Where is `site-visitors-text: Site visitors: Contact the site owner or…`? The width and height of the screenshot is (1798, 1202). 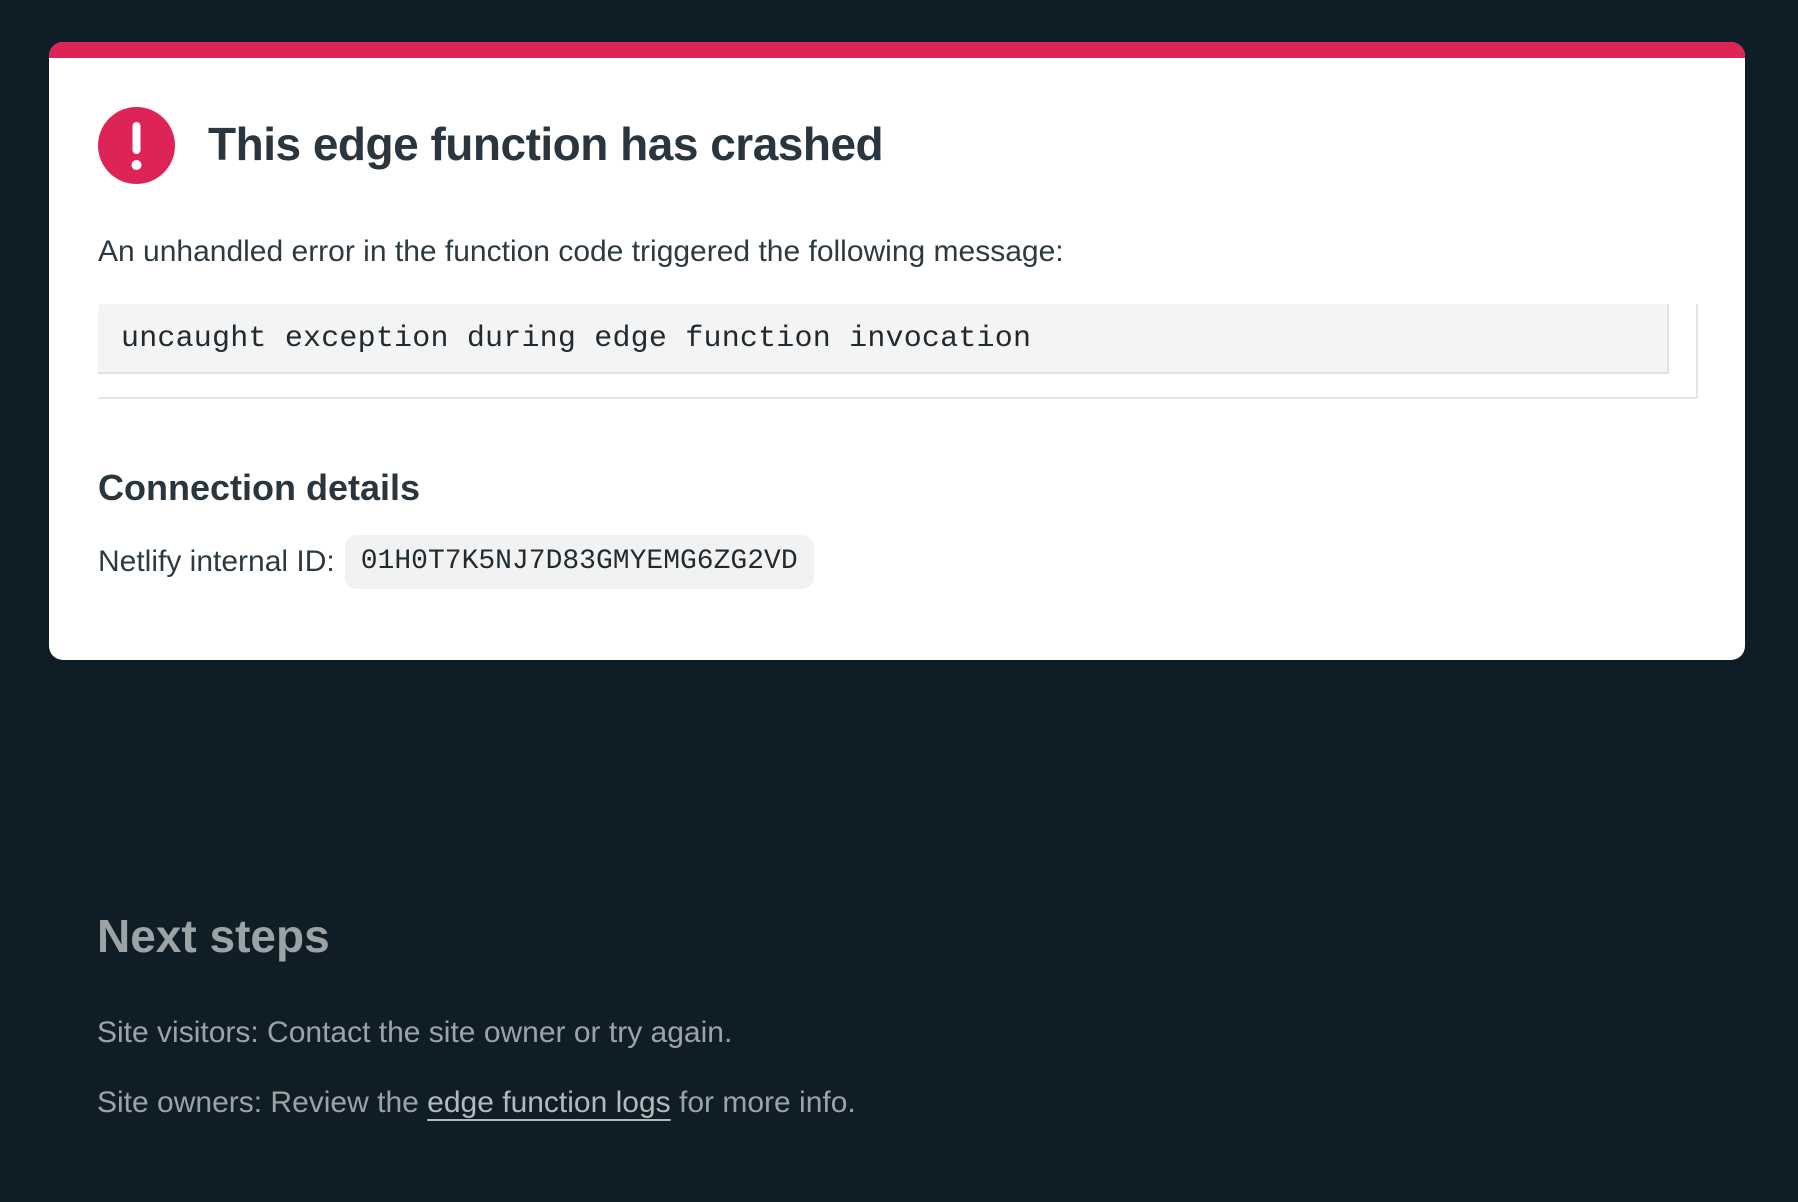
site-visitors-text: Site visitors: Contact the site owner or… is located at coordinates (415, 1032).